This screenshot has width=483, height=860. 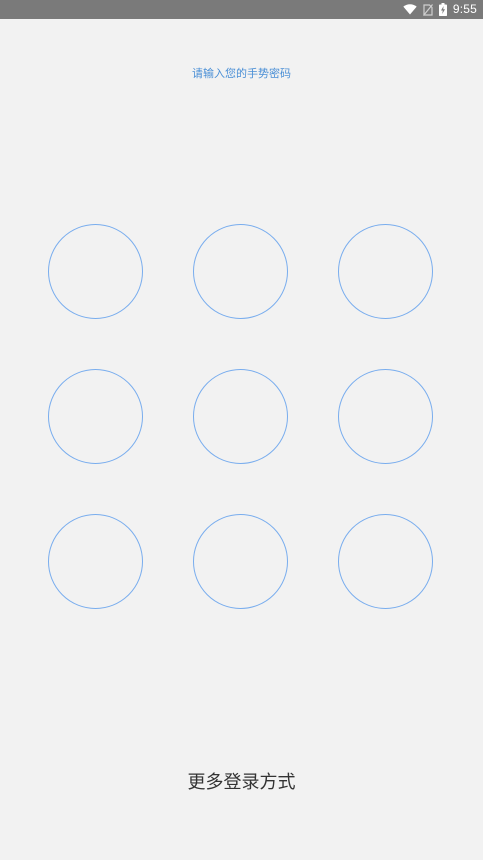 What do you see at coordinates (241, 783) in the screenshot?
I see `more-login-options-link: 更多登录方式` at bounding box center [241, 783].